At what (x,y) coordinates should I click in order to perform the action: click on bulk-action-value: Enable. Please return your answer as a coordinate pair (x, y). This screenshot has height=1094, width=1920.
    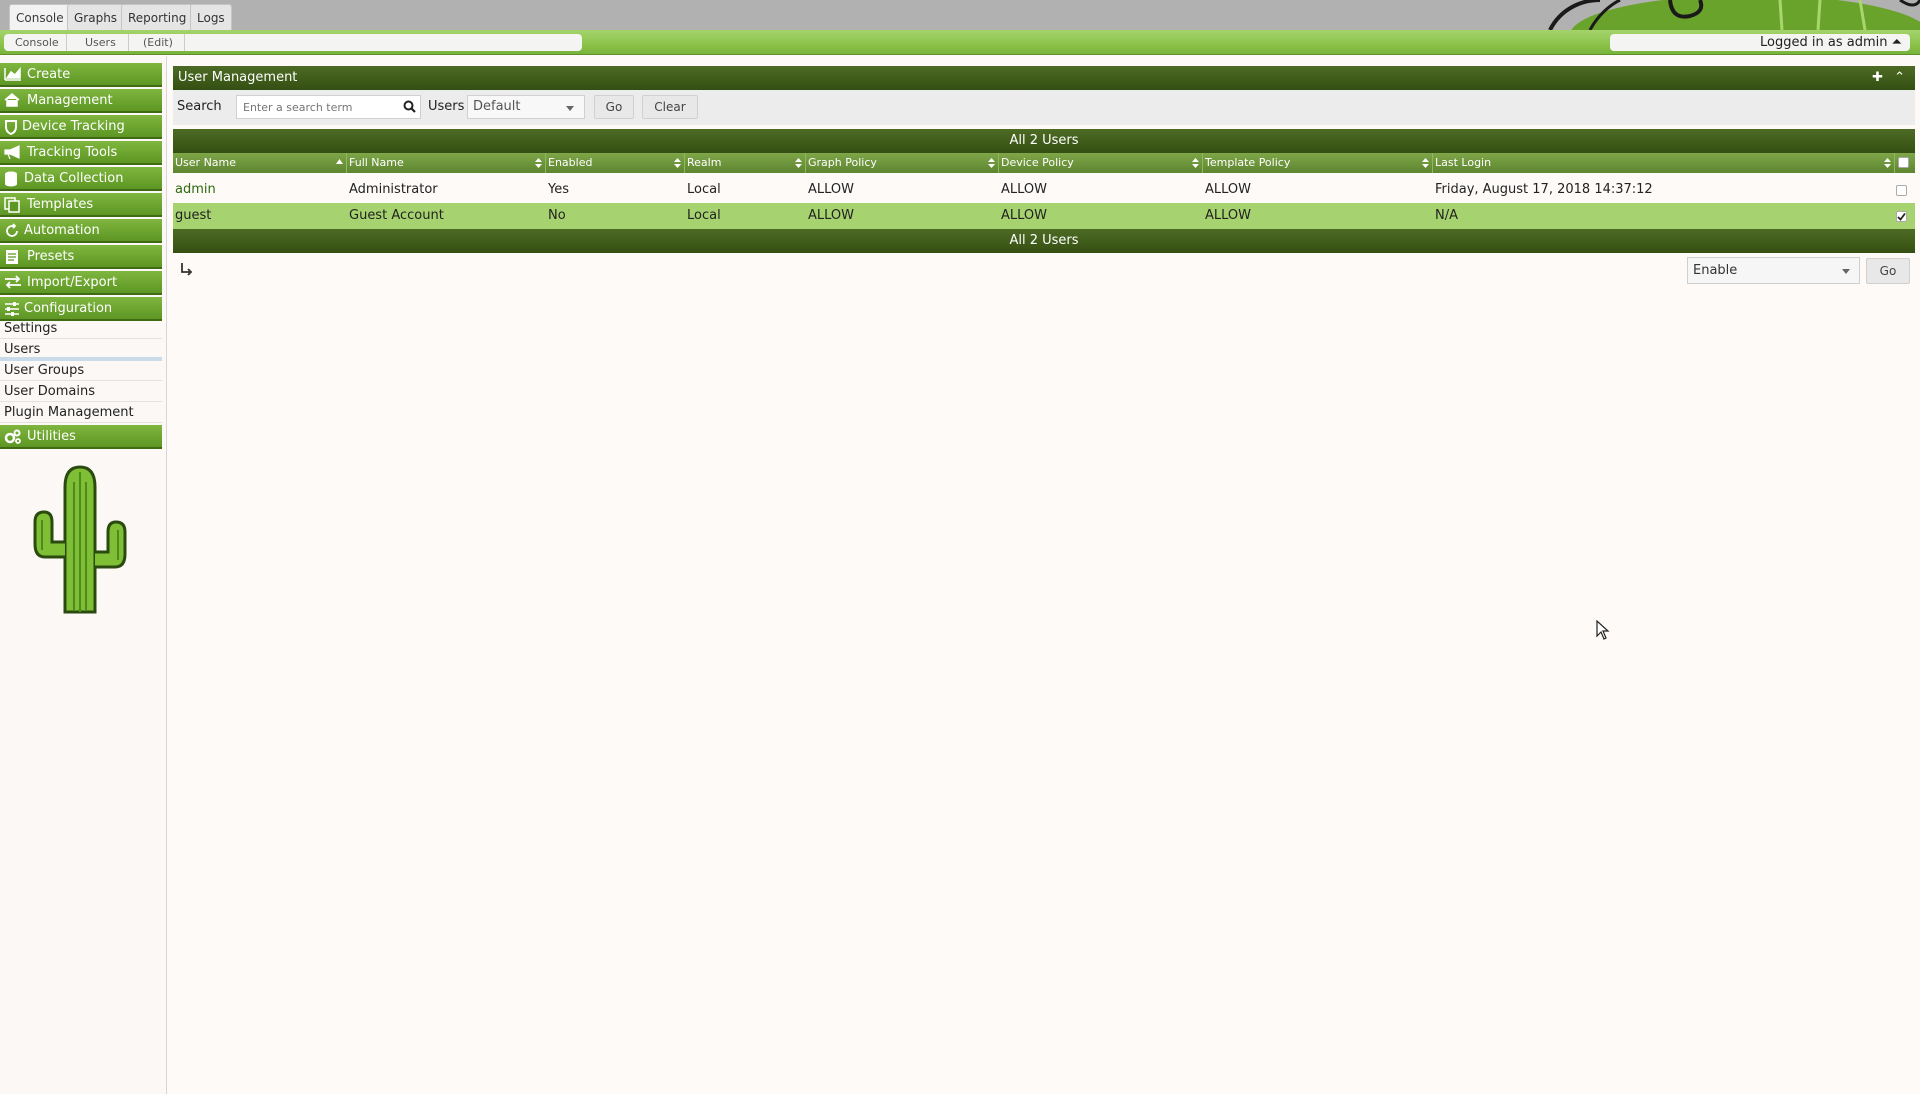
    Looking at the image, I should click on (1715, 270).